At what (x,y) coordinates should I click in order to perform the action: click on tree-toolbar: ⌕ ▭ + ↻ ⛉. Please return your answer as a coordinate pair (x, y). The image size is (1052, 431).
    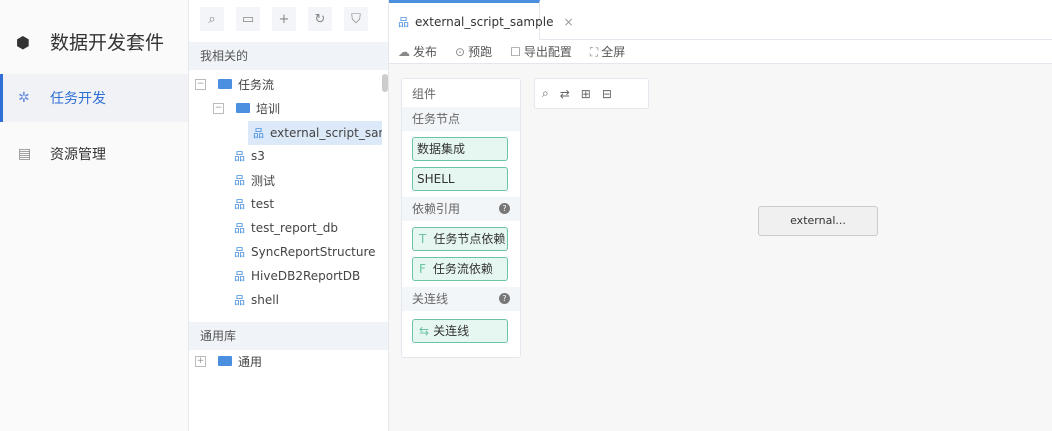
    Looking at the image, I should click on (288, 19).